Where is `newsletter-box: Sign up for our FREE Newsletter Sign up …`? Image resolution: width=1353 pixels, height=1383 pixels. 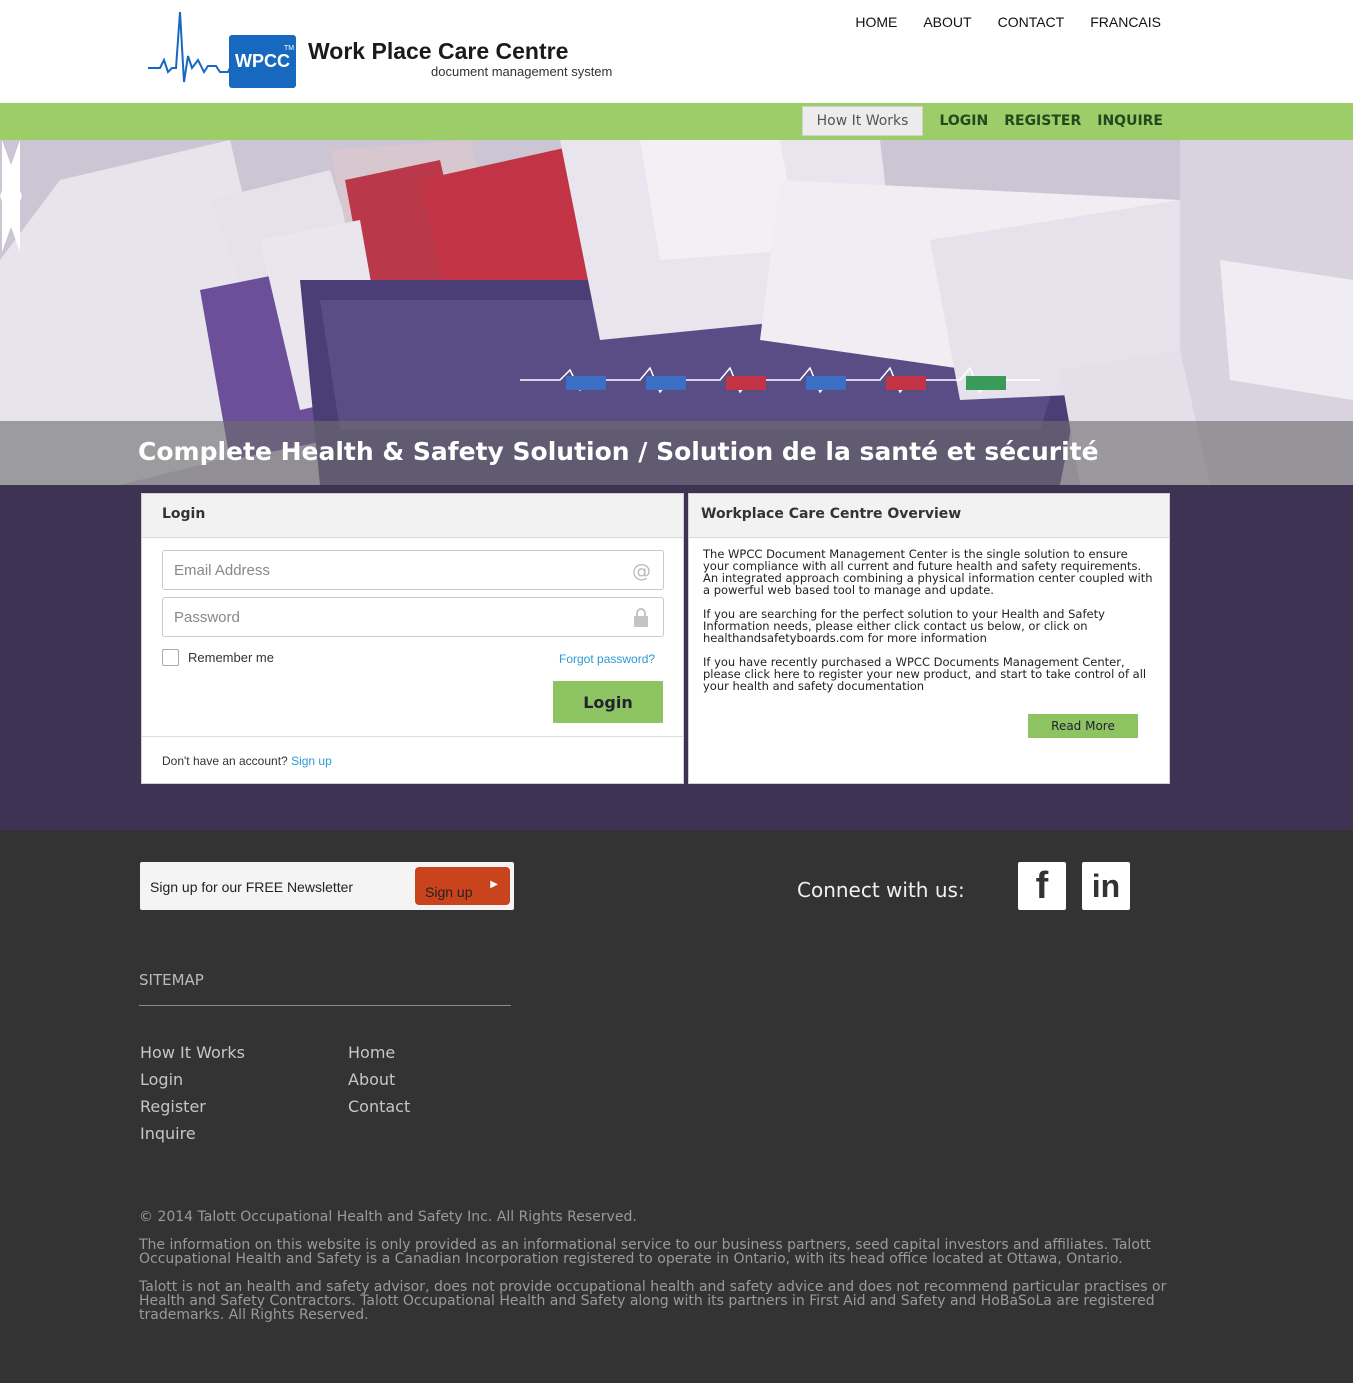 newsletter-box: Sign up for our FREE Newsletter Sign up … is located at coordinates (327, 886).